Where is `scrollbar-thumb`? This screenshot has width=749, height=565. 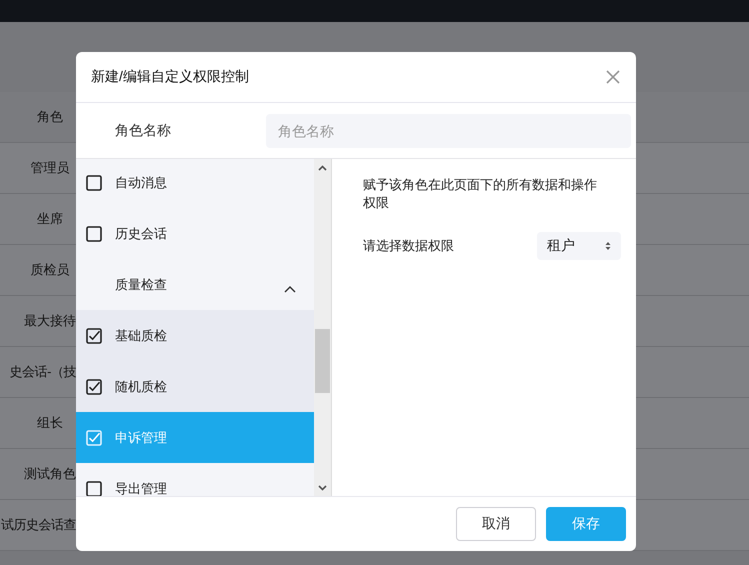 scrollbar-thumb is located at coordinates (322, 361).